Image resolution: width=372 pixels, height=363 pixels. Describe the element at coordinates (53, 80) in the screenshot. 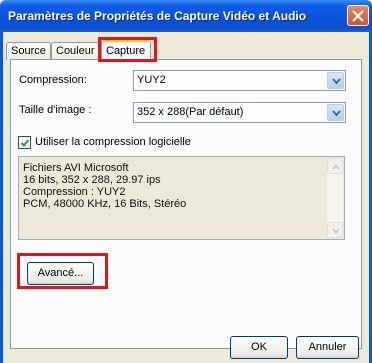

I see `compression-label: Compression:` at that location.